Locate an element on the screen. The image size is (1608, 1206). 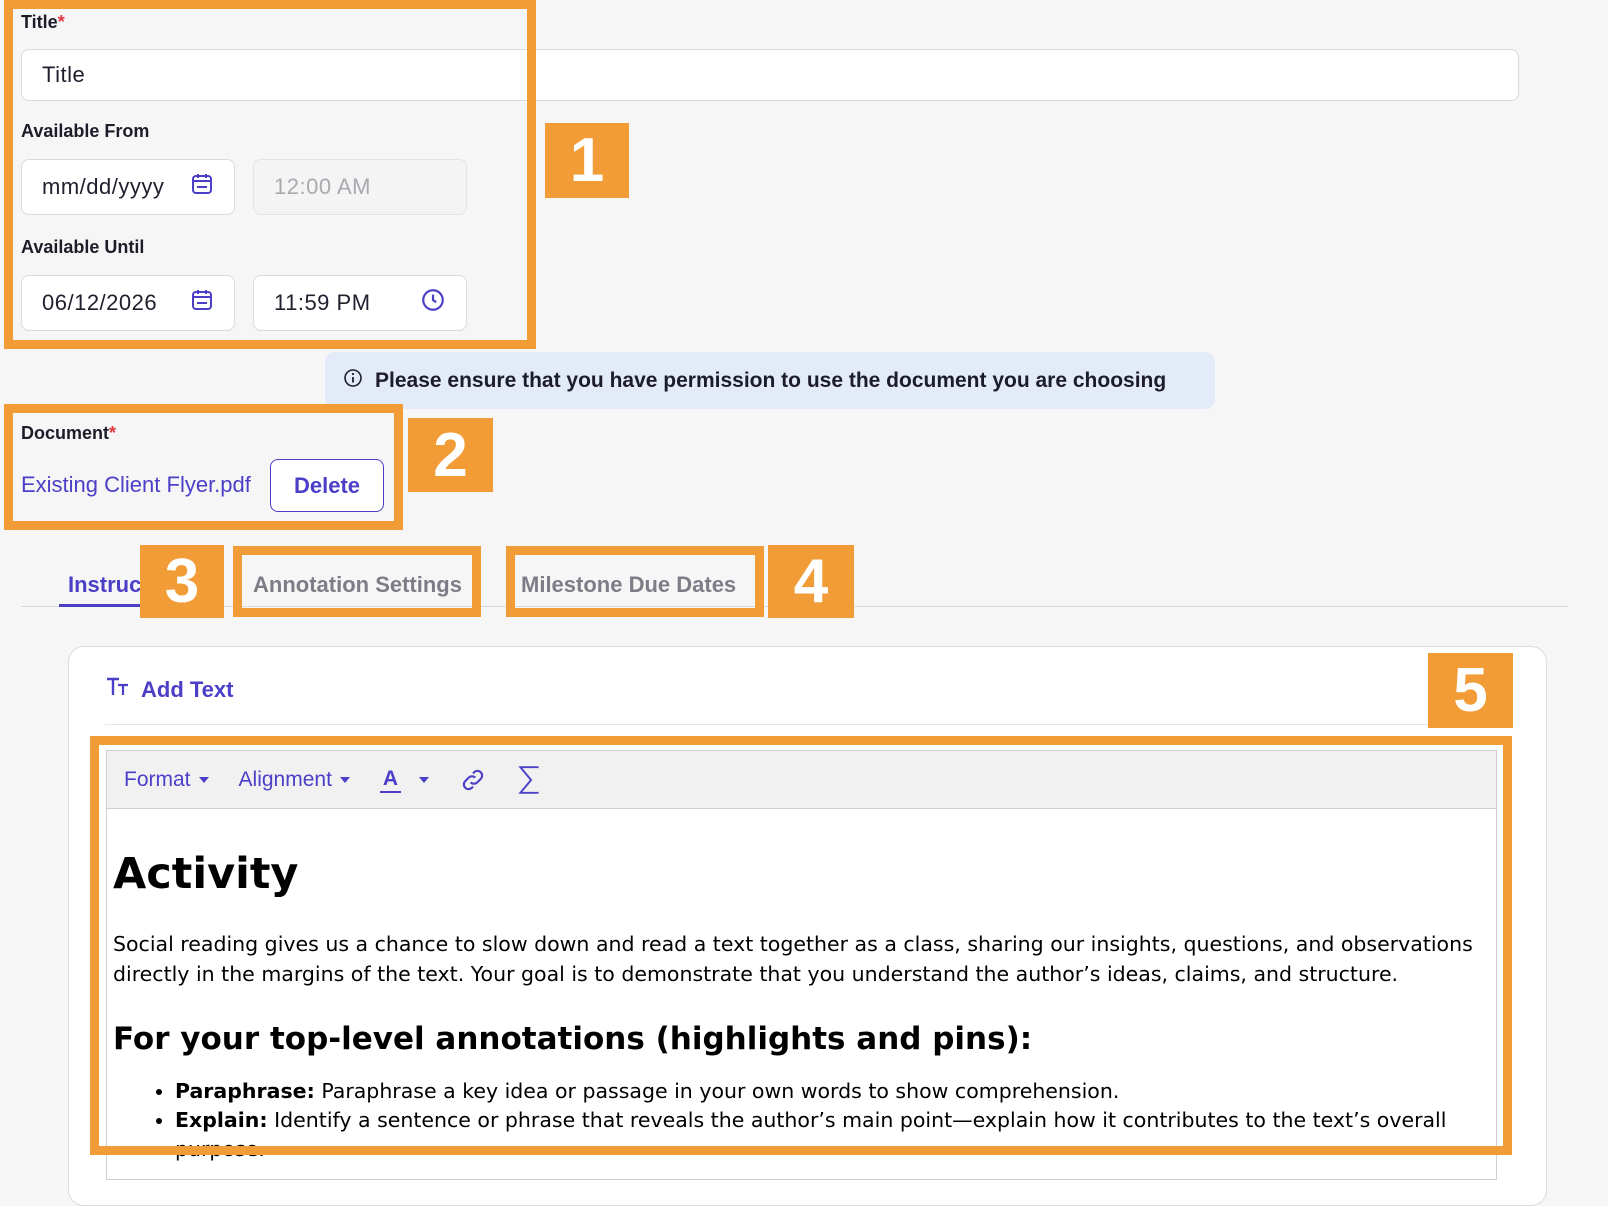
marker-1: 1 is located at coordinates (587, 160).